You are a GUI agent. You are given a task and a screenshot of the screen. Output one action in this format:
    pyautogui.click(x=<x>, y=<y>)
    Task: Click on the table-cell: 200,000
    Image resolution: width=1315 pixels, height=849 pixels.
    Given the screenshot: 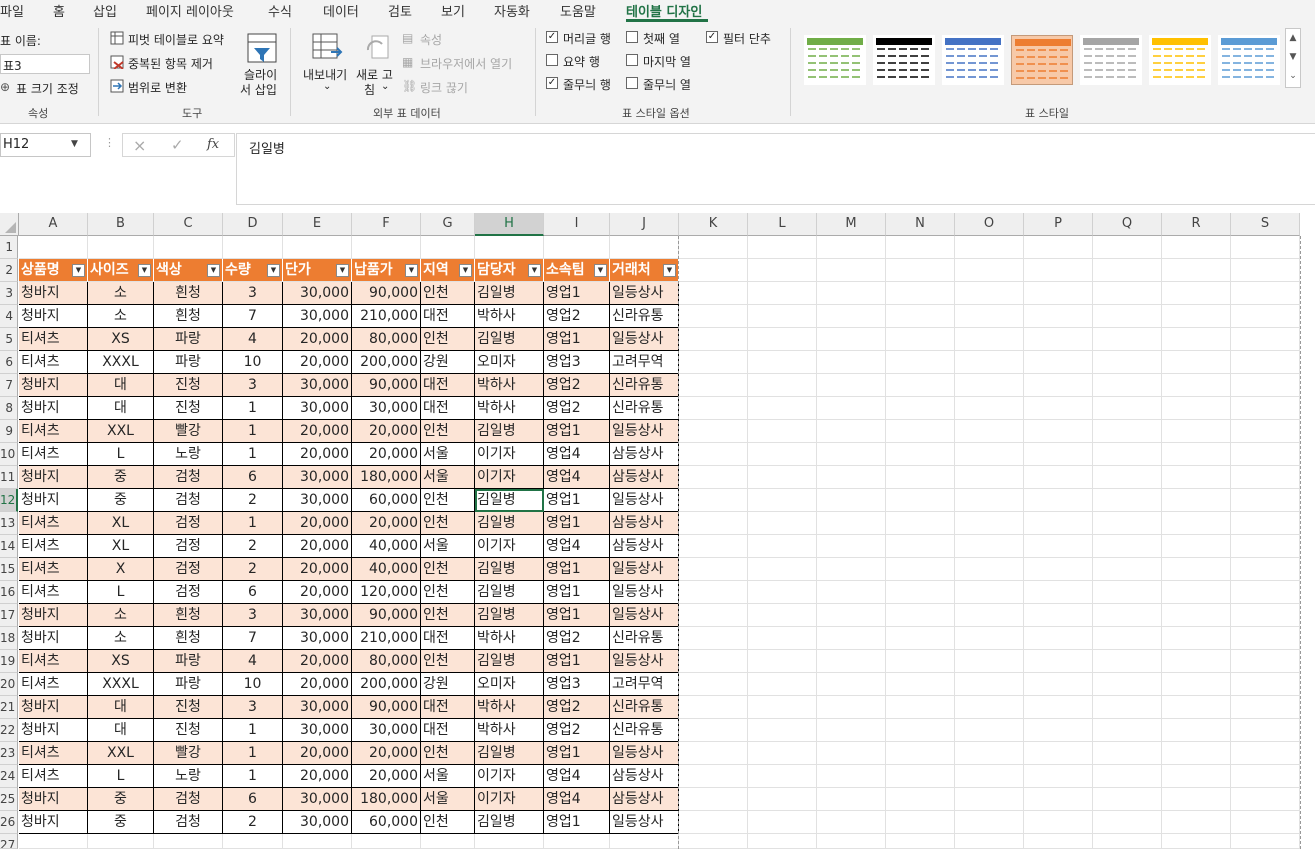 What is the action you would take?
    pyautogui.click(x=386, y=684)
    